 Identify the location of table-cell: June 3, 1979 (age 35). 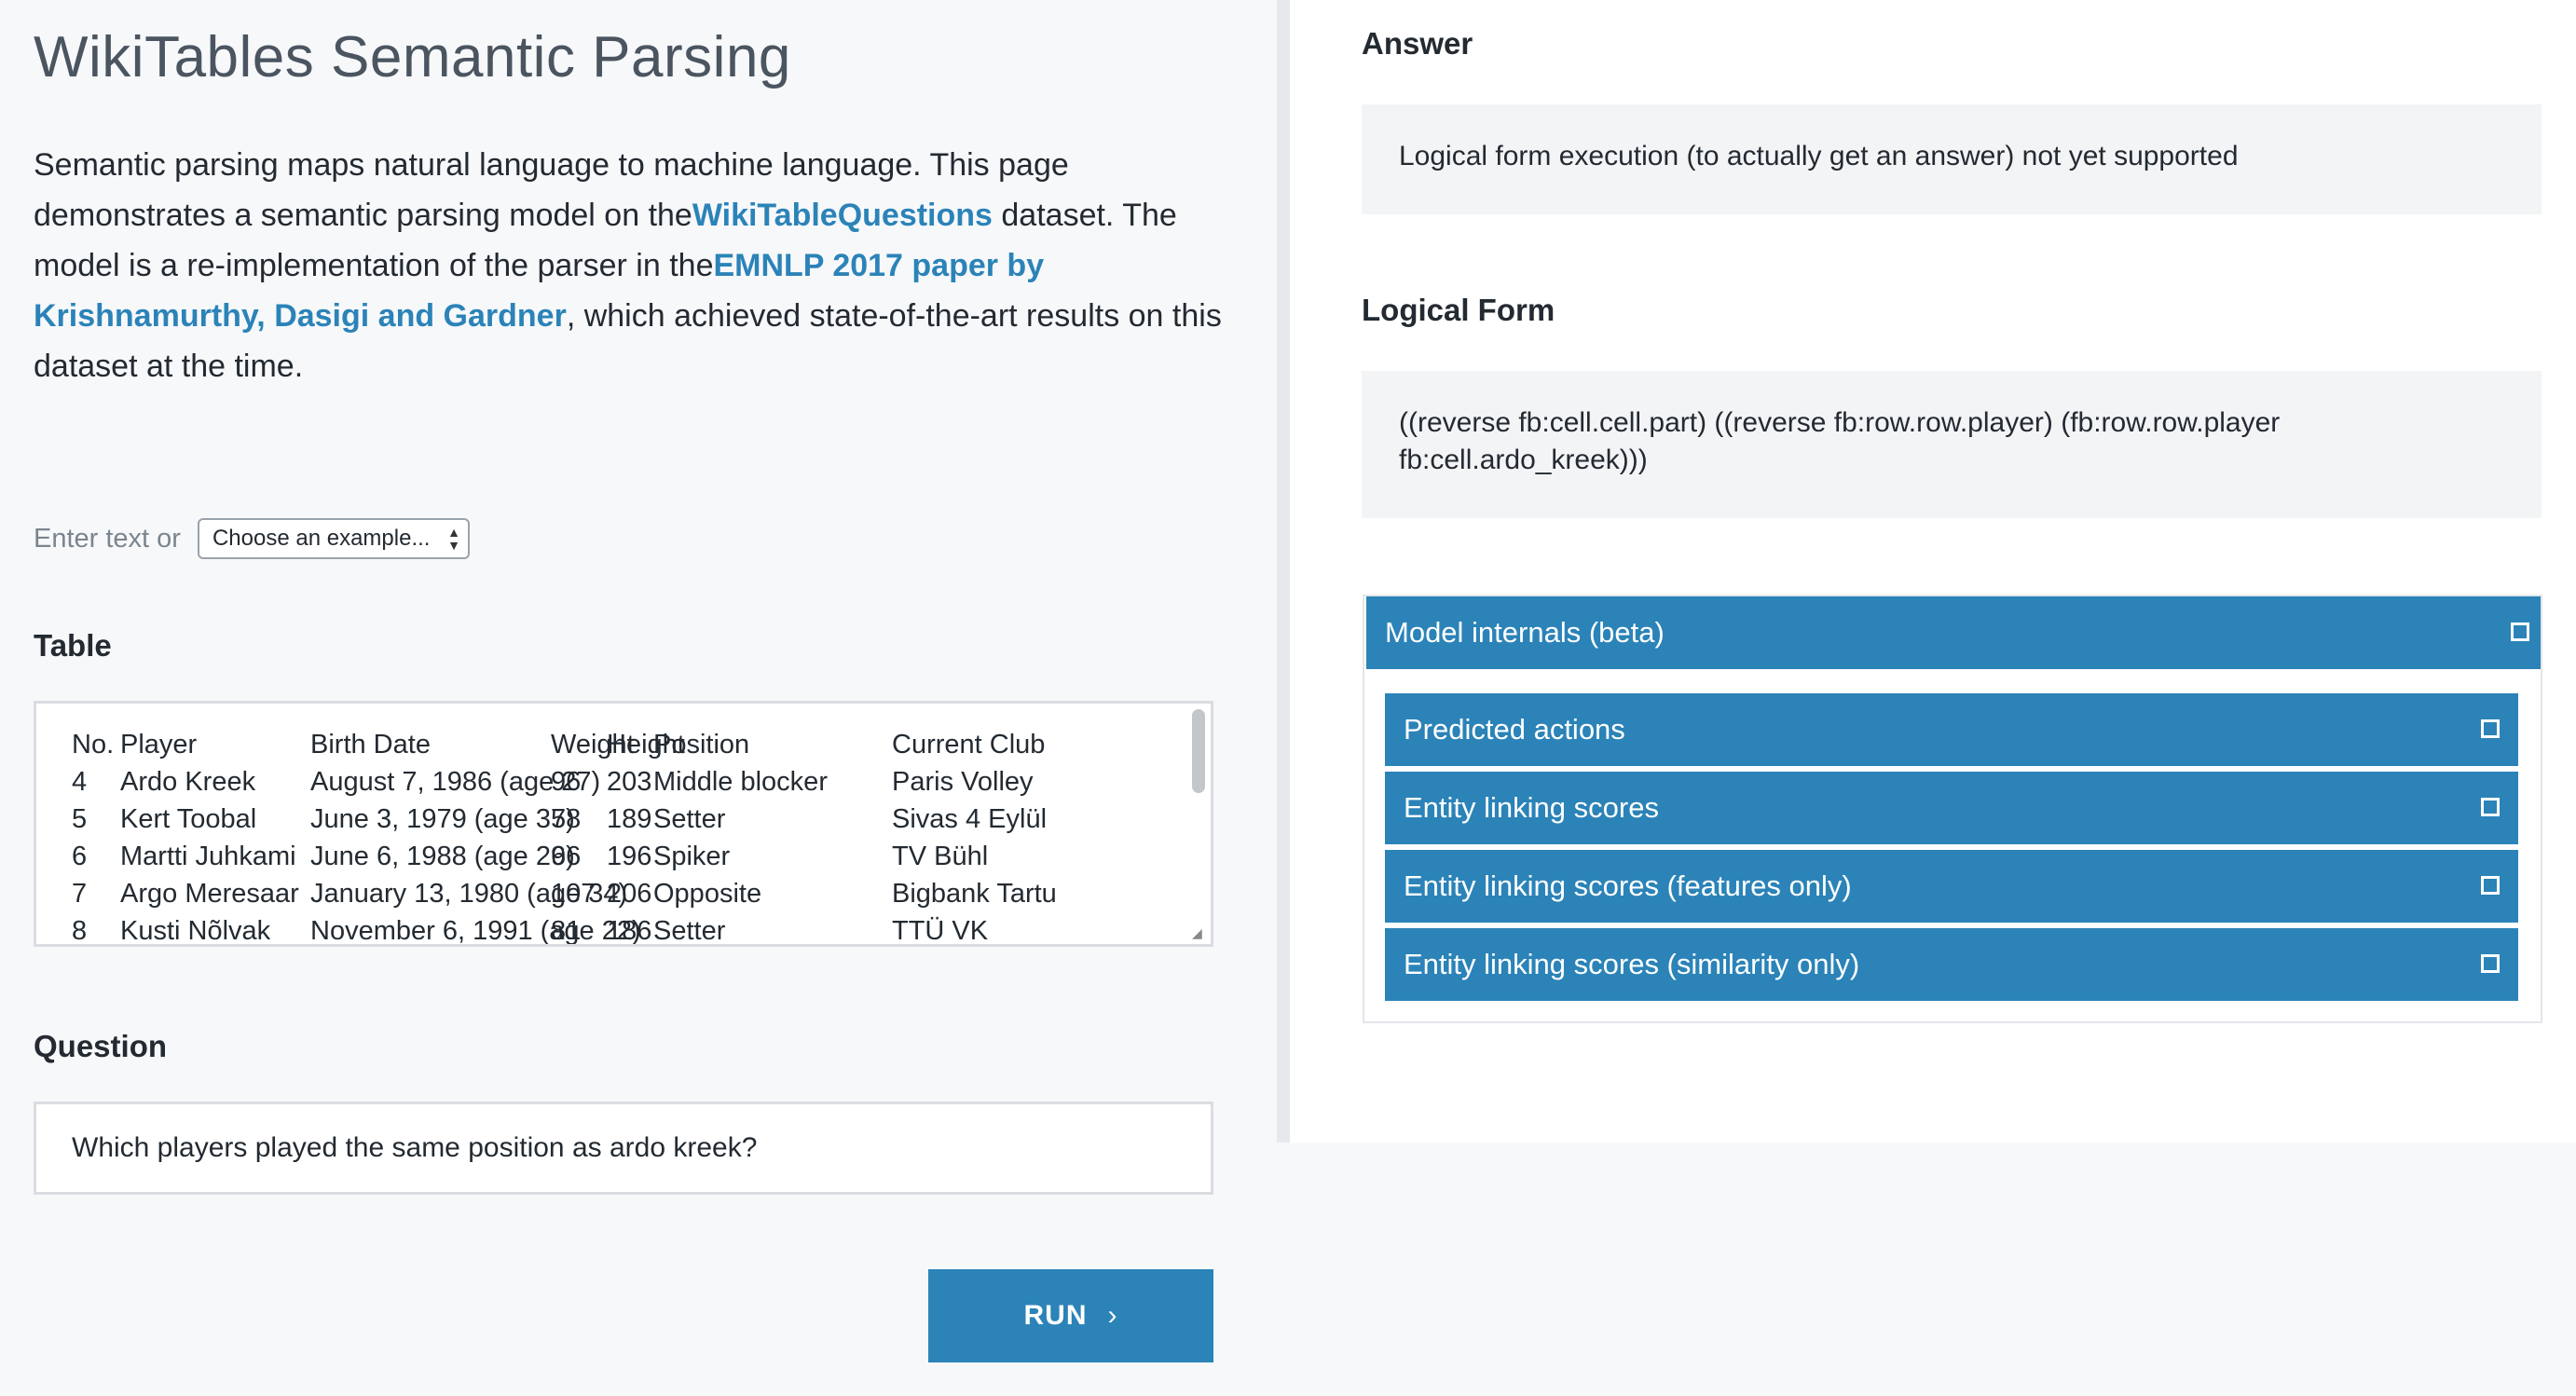
(442, 819).